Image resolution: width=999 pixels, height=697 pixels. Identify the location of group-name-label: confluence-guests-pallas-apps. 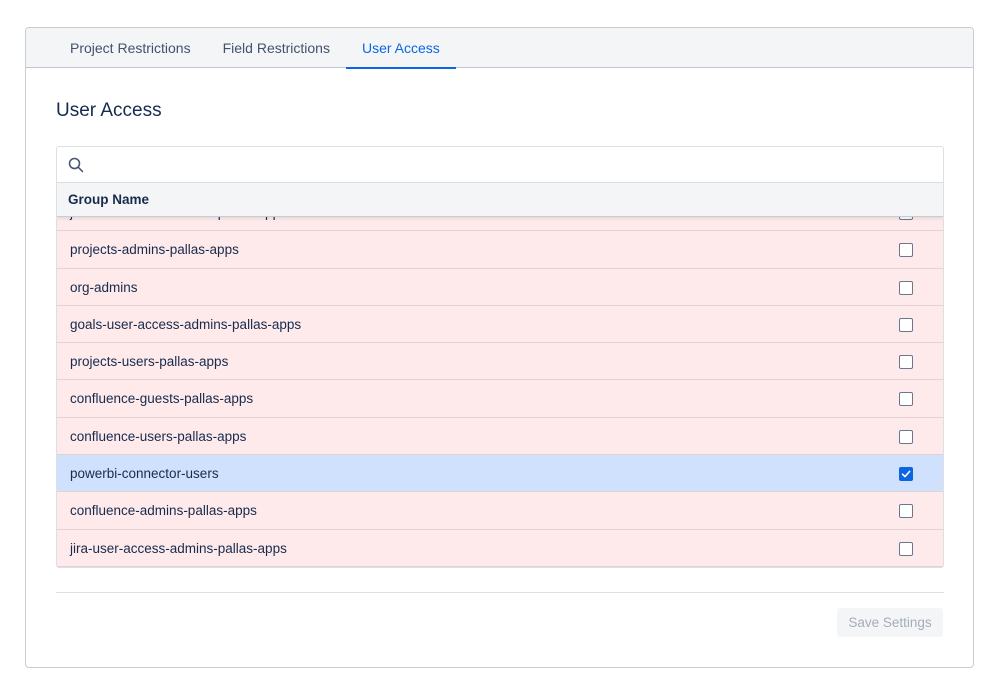
(162, 399).